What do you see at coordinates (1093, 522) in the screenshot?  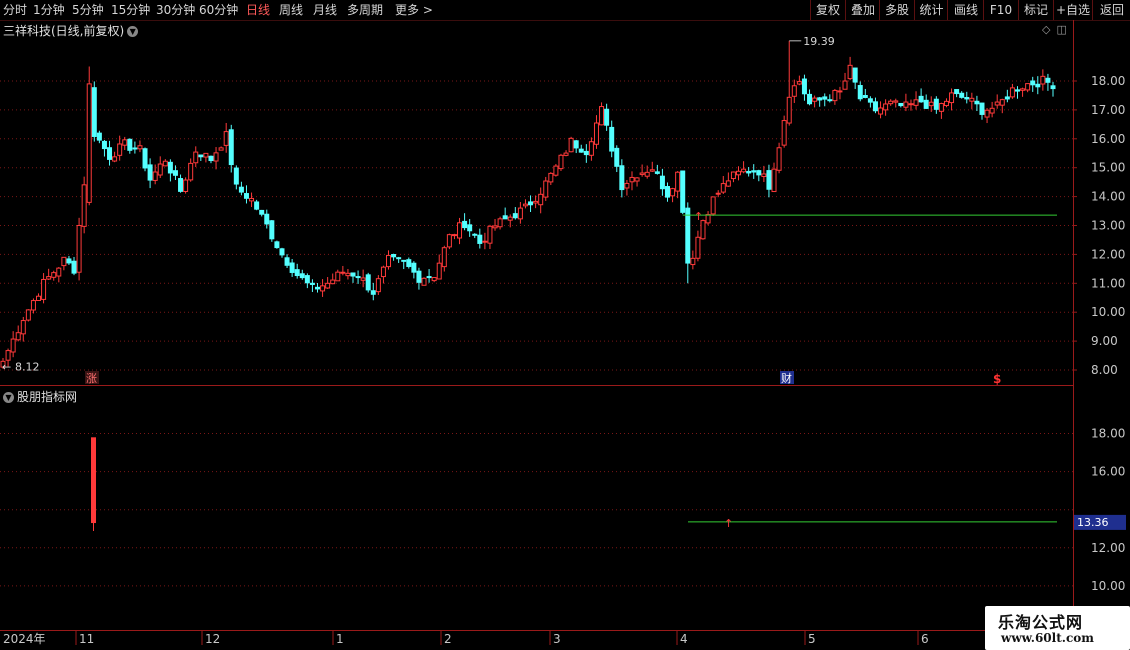 I see `price-badge-label: 13.36` at bounding box center [1093, 522].